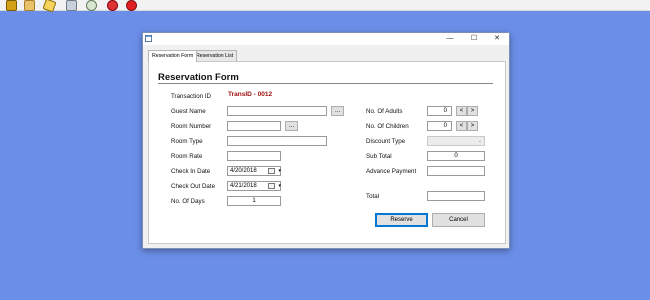  Describe the element at coordinates (387, 126) in the screenshot. I see `children-label: No. Of Children` at that location.